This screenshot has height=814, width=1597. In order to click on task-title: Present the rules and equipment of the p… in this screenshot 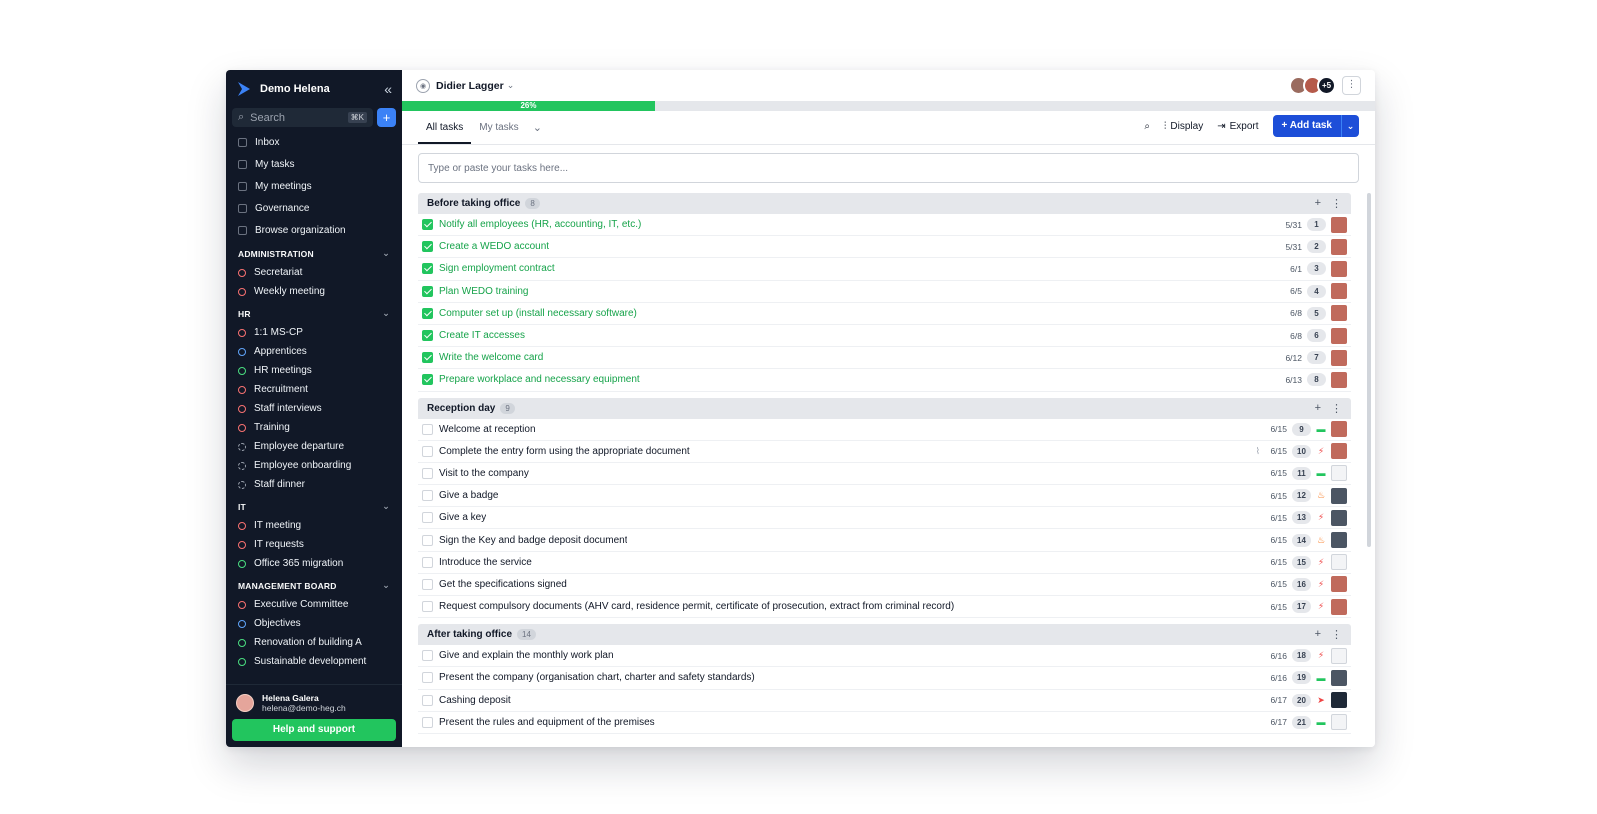, I will do `click(547, 722)`.